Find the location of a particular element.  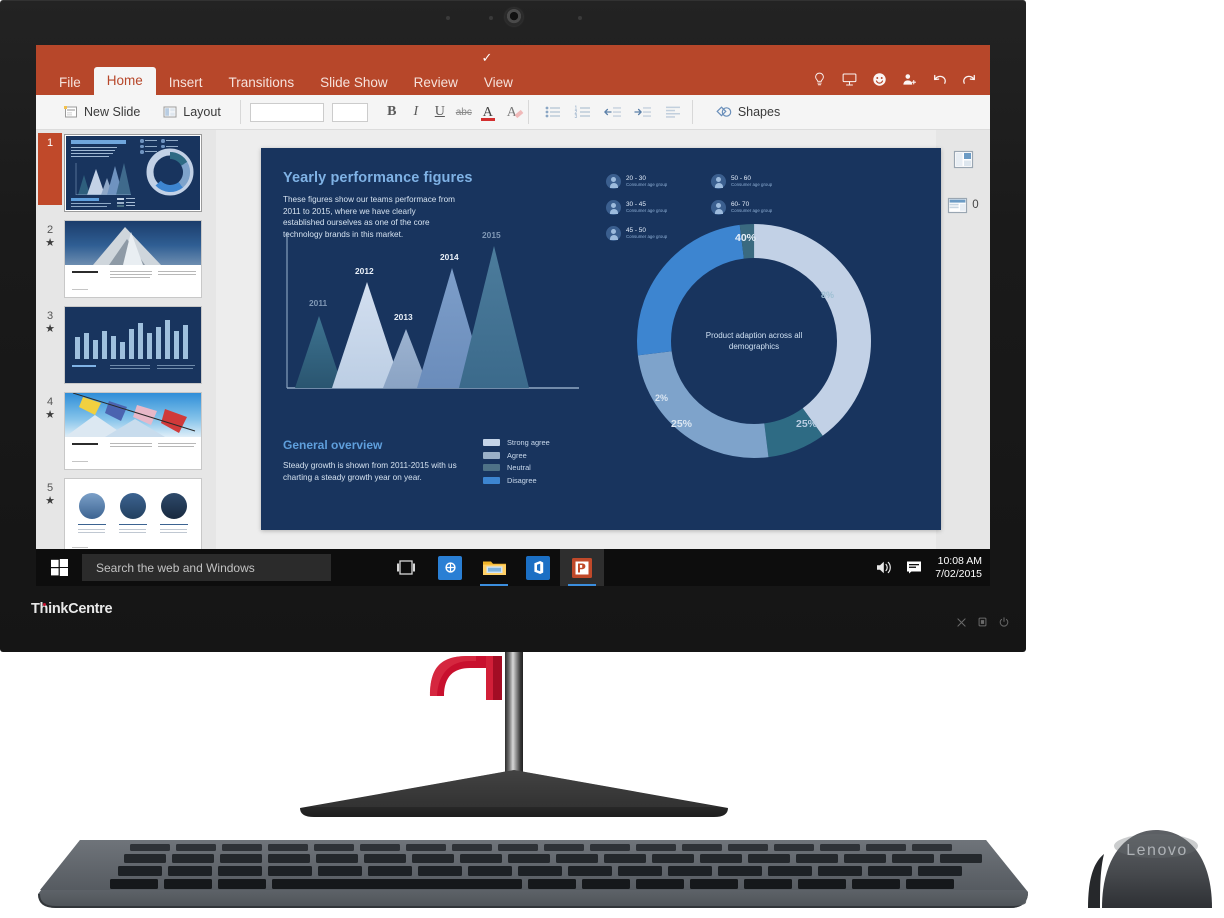

age-group-item-4: 50 - 60 Consumer age group is located at coordinates (741, 181).